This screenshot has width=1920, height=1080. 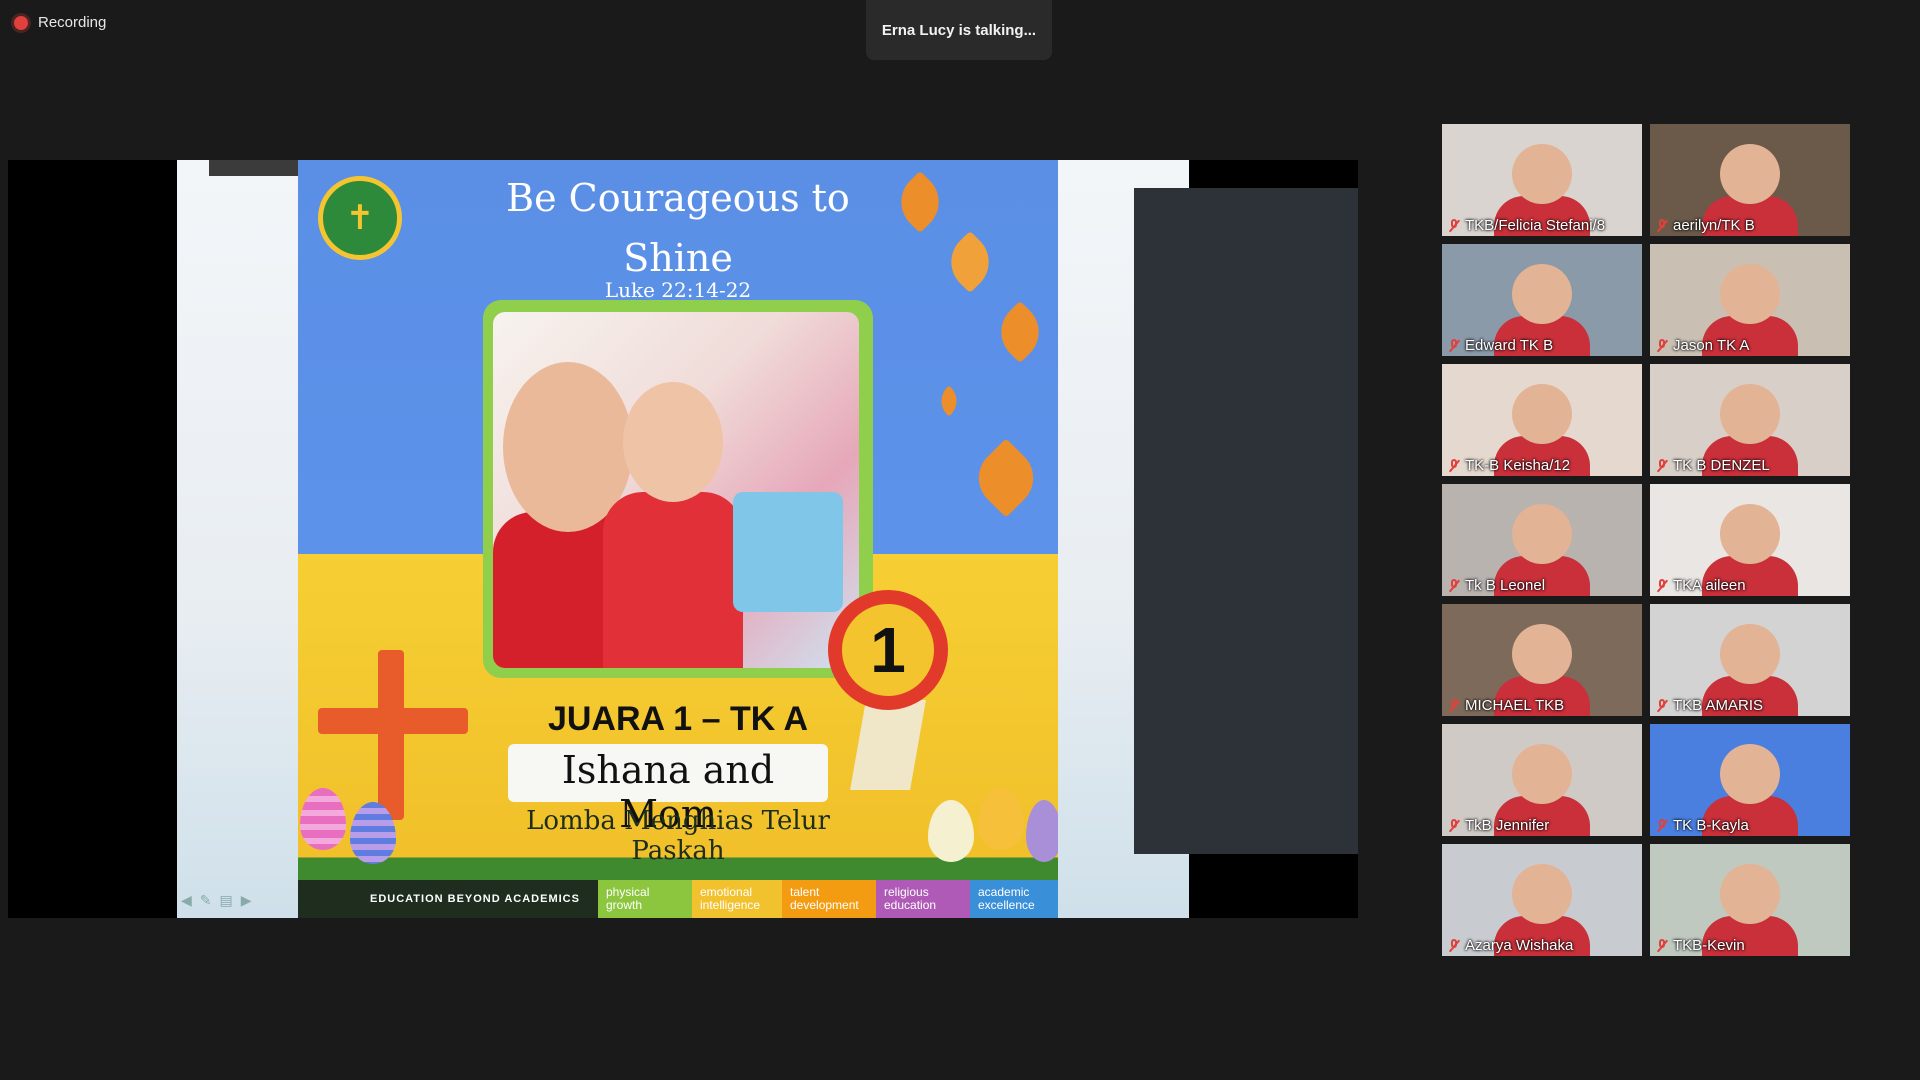 What do you see at coordinates (1496, 585) in the screenshot?
I see `participant-label: Tk B Leonel` at bounding box center [1496, 585].